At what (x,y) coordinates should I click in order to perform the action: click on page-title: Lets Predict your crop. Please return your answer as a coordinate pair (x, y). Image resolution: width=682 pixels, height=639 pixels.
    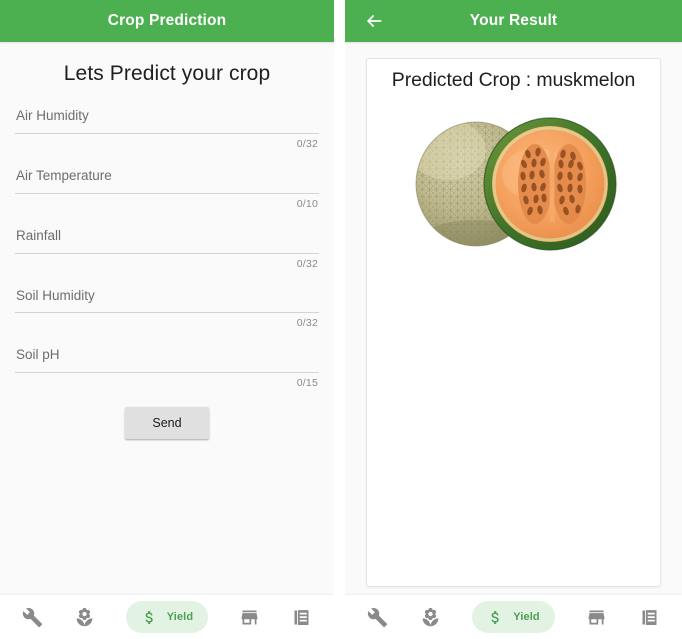
    Looking at the image, I should click on (167, 73).